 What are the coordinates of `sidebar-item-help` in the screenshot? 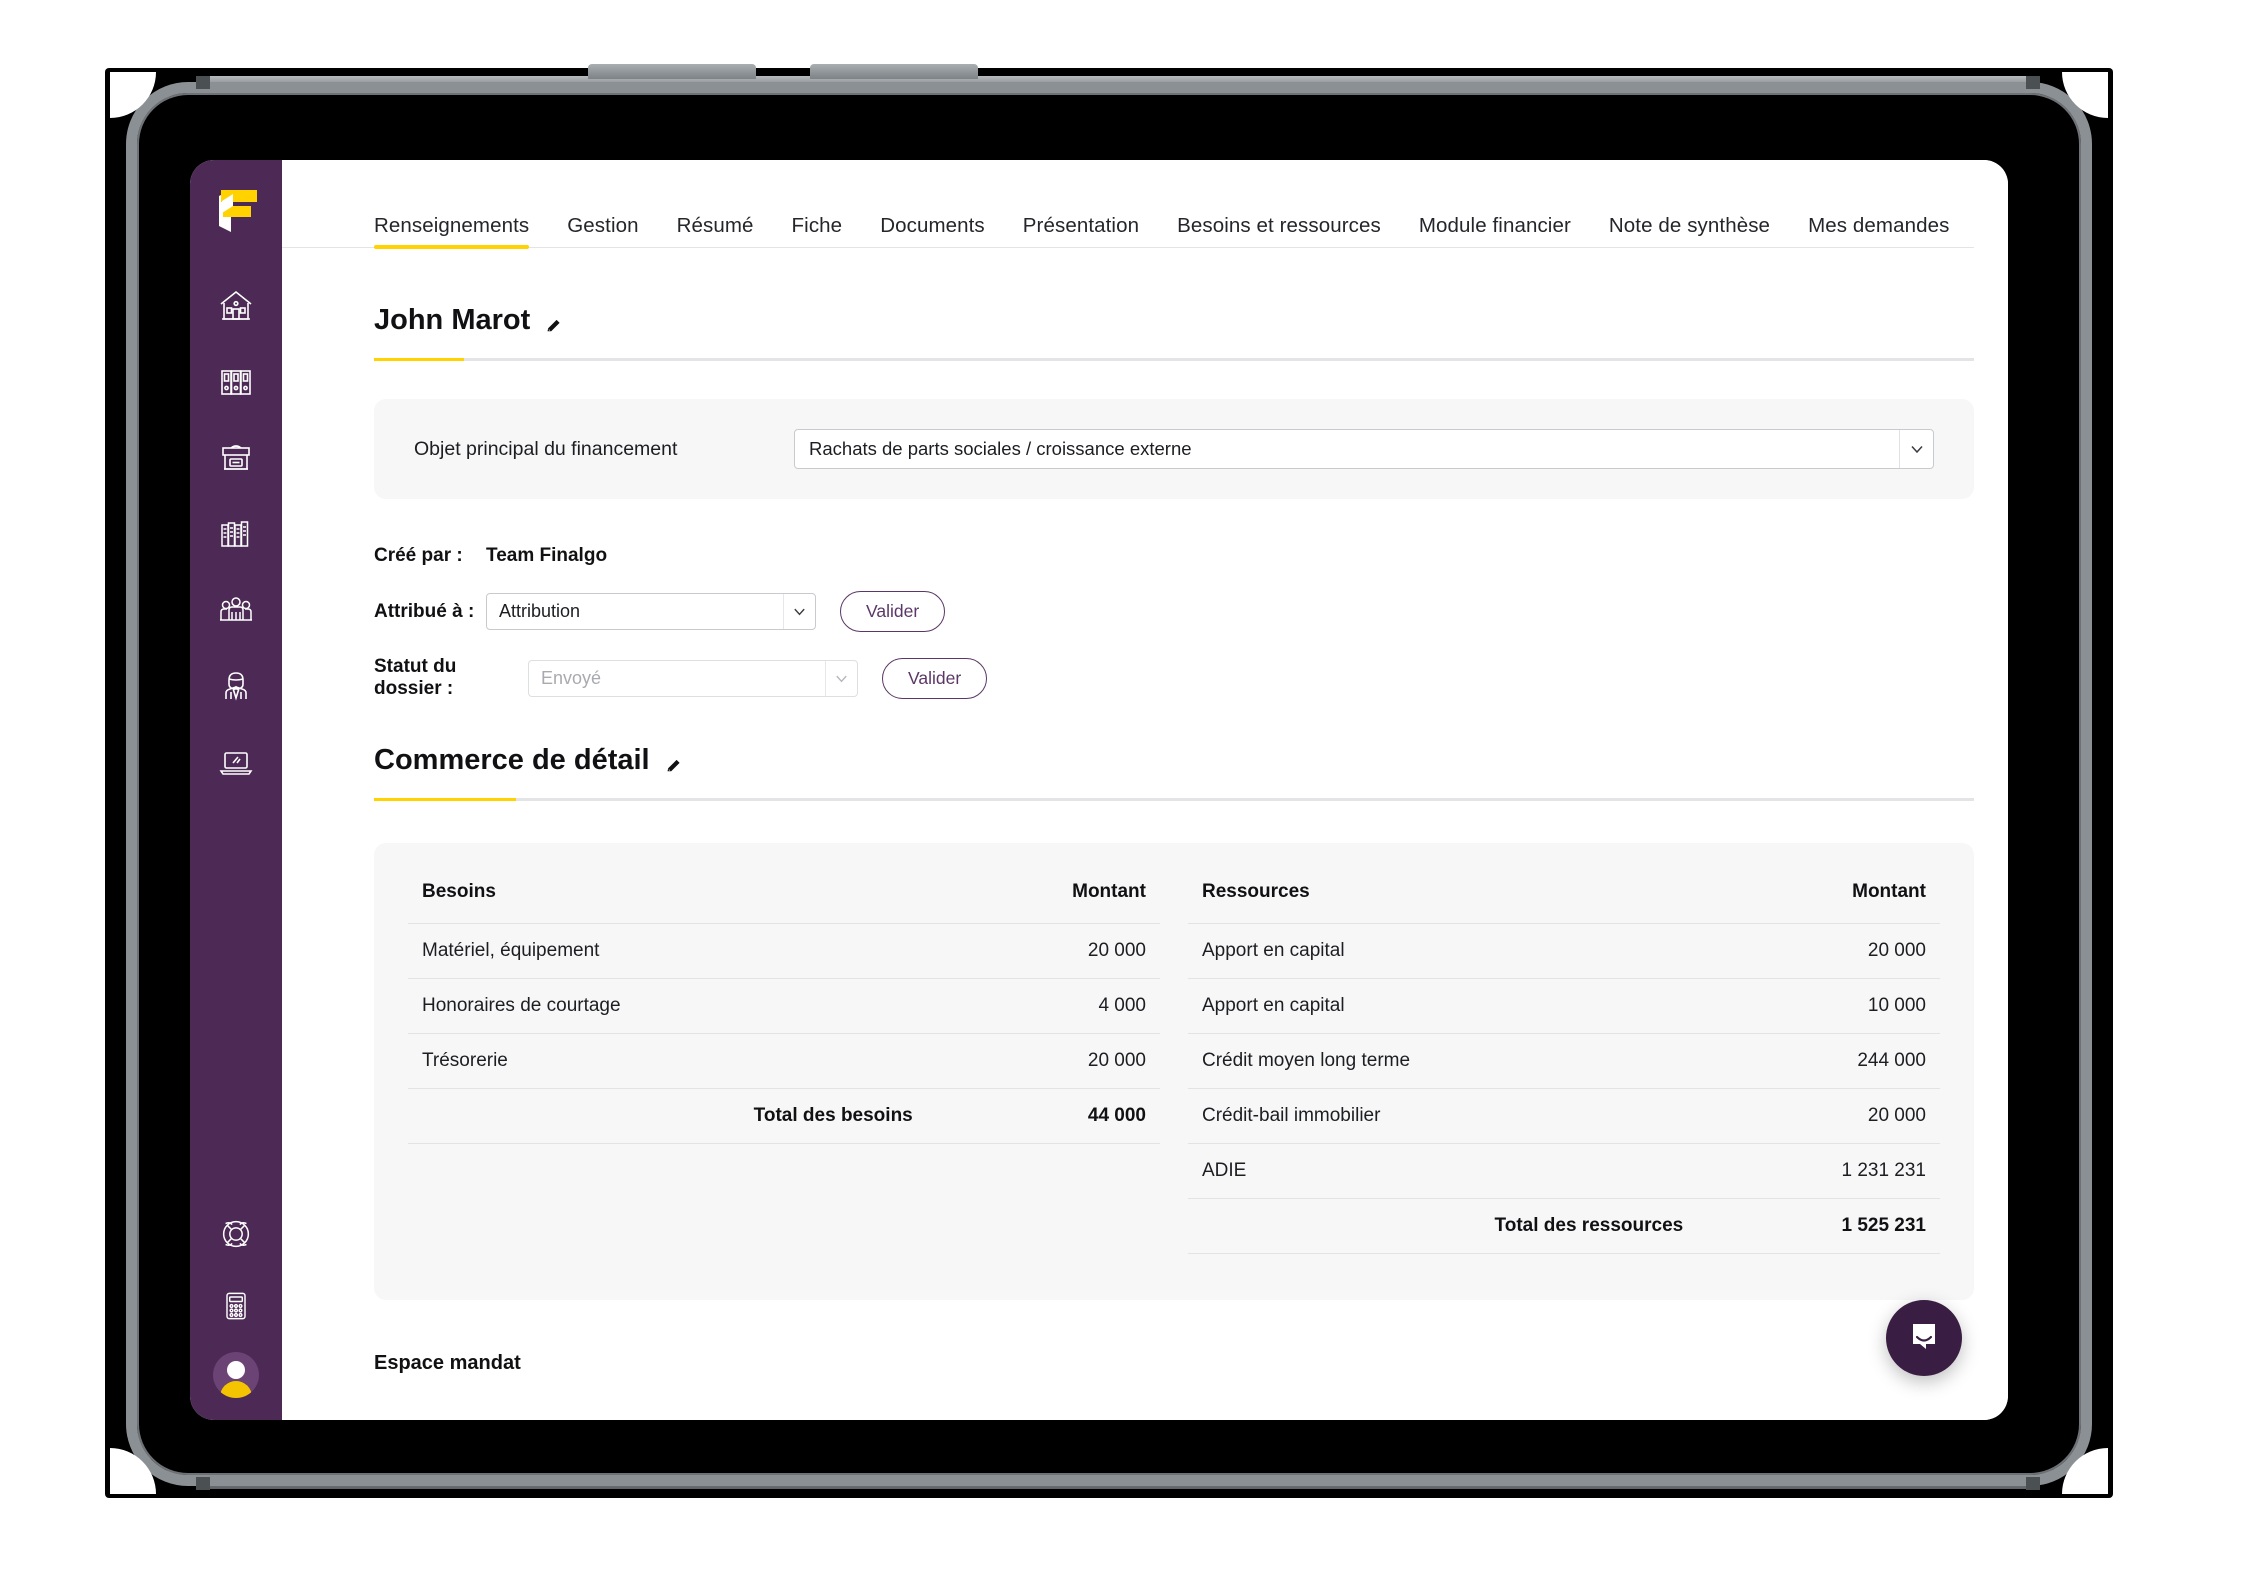 It's located at (236, 1234).